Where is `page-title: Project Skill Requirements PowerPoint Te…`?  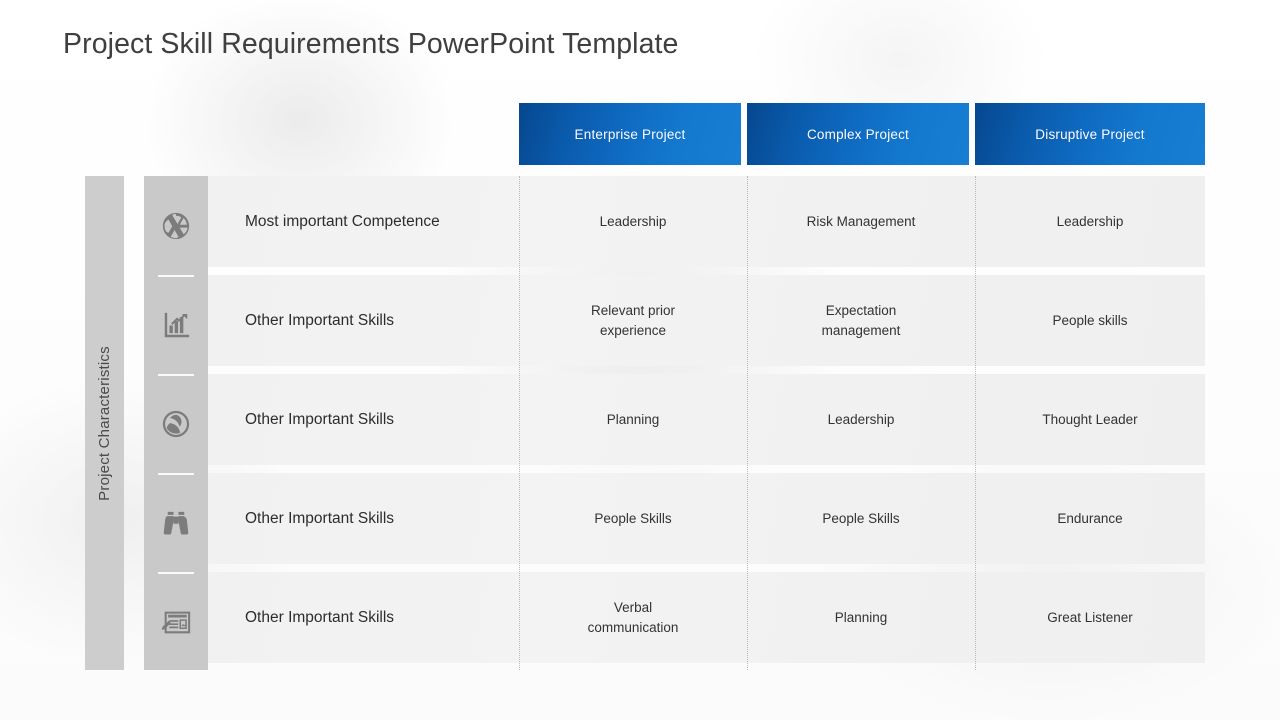
page-title: Project Skill Requirements PowerPoint Te… is located at coordinates (371, 44).